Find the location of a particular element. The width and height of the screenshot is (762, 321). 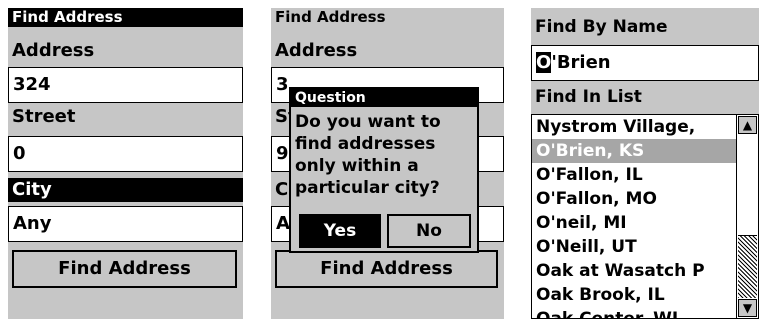

no-button: No is located at coordinates (429, 231).